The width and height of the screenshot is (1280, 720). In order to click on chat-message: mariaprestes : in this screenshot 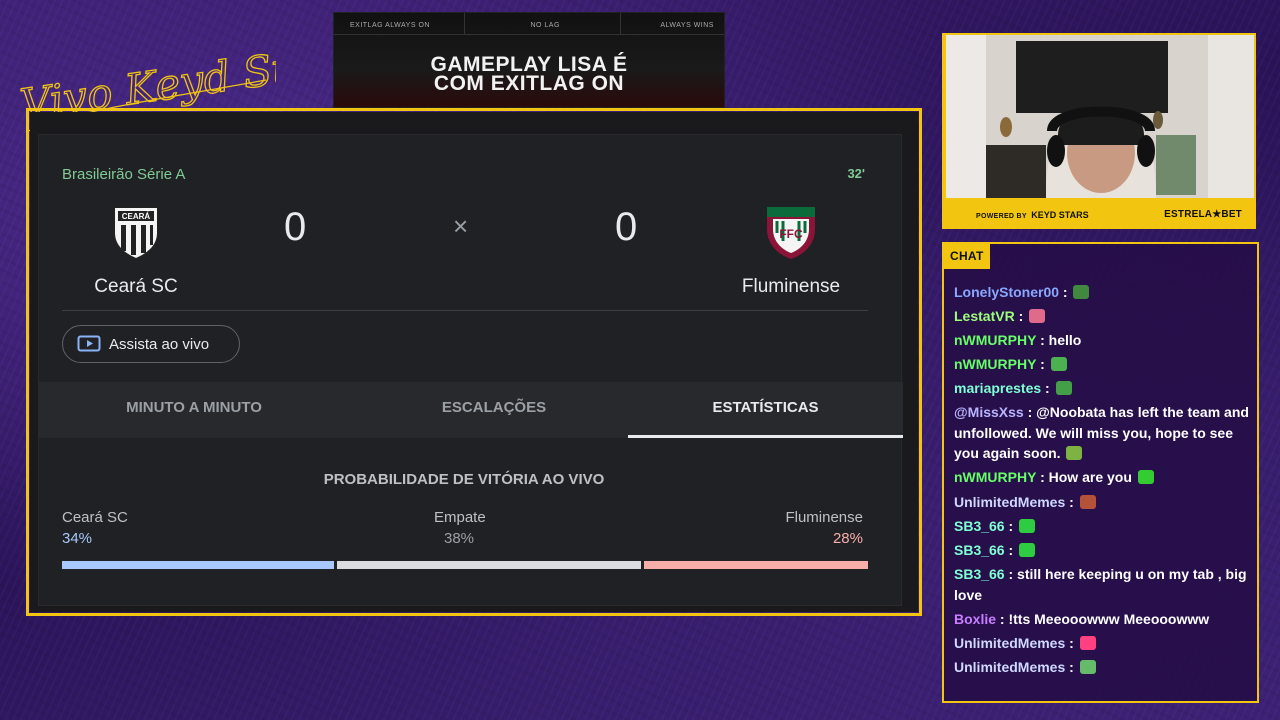, I will do `click(1101, 388)`.